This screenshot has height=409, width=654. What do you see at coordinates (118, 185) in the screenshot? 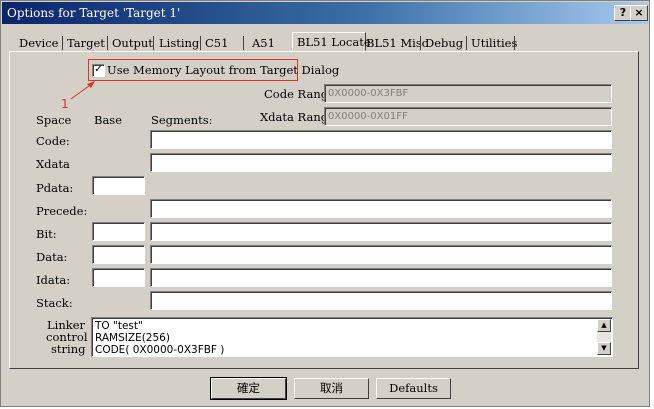
I see `pdata-base-input` at bounding box center [118, 185].